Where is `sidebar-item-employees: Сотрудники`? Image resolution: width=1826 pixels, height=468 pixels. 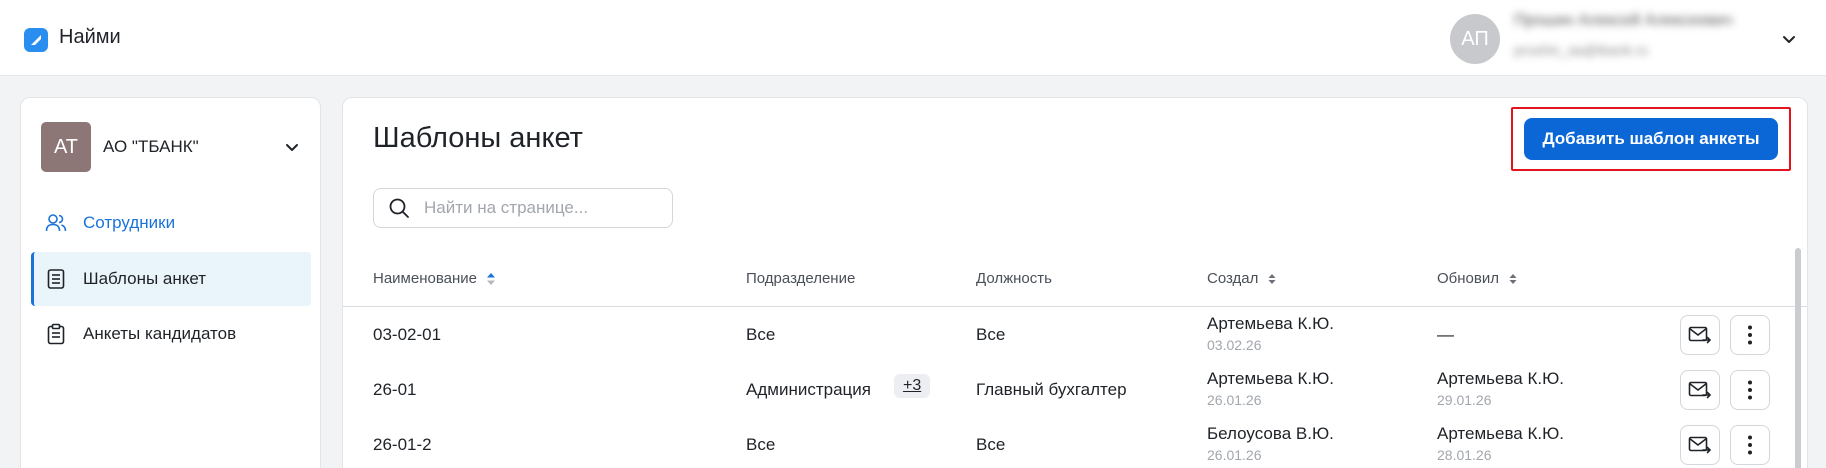
sidebar-item-employees: Сотрудники is located at coordinates (171, 223).